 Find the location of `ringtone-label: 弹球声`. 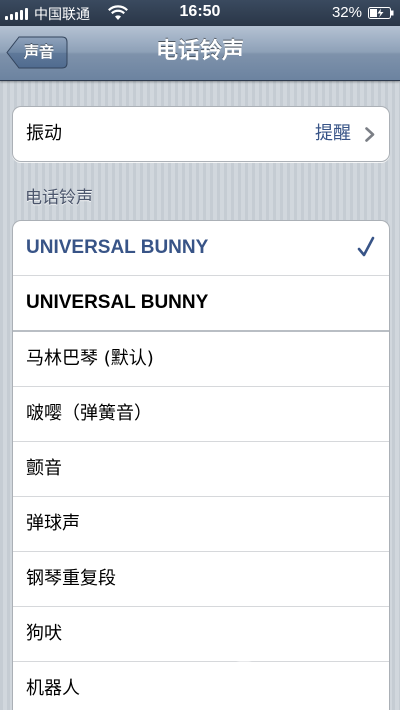

ringtone-label: 弹球声 is located at coordinates (53, 523).